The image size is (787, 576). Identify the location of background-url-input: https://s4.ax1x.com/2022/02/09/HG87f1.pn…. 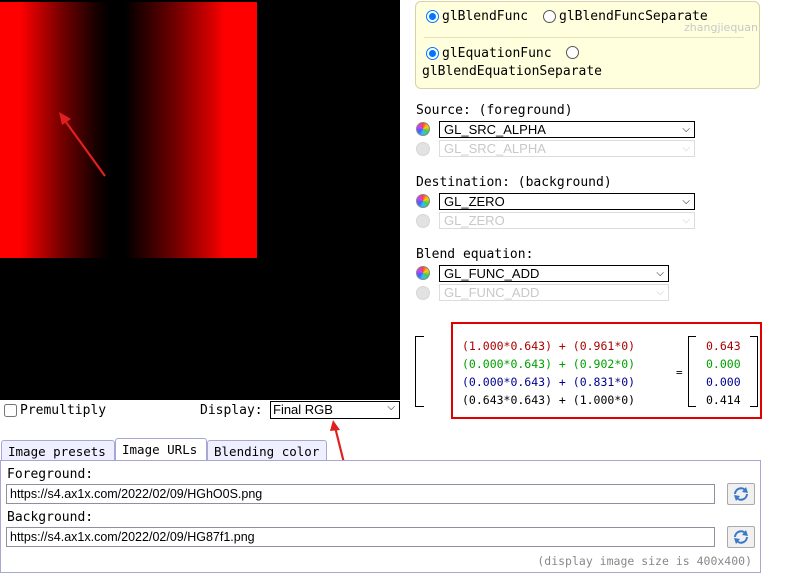
(360, 537).